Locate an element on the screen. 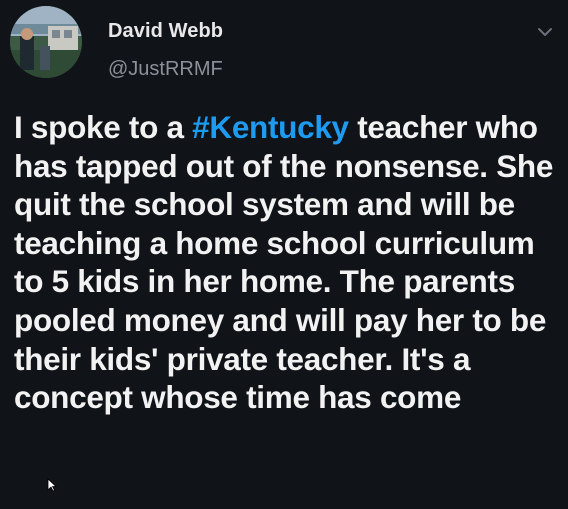 Image resolution: width=568 pixels, height=509 pixels. tweet-text-start: I spoke to a is located at coordinates (103, 127).